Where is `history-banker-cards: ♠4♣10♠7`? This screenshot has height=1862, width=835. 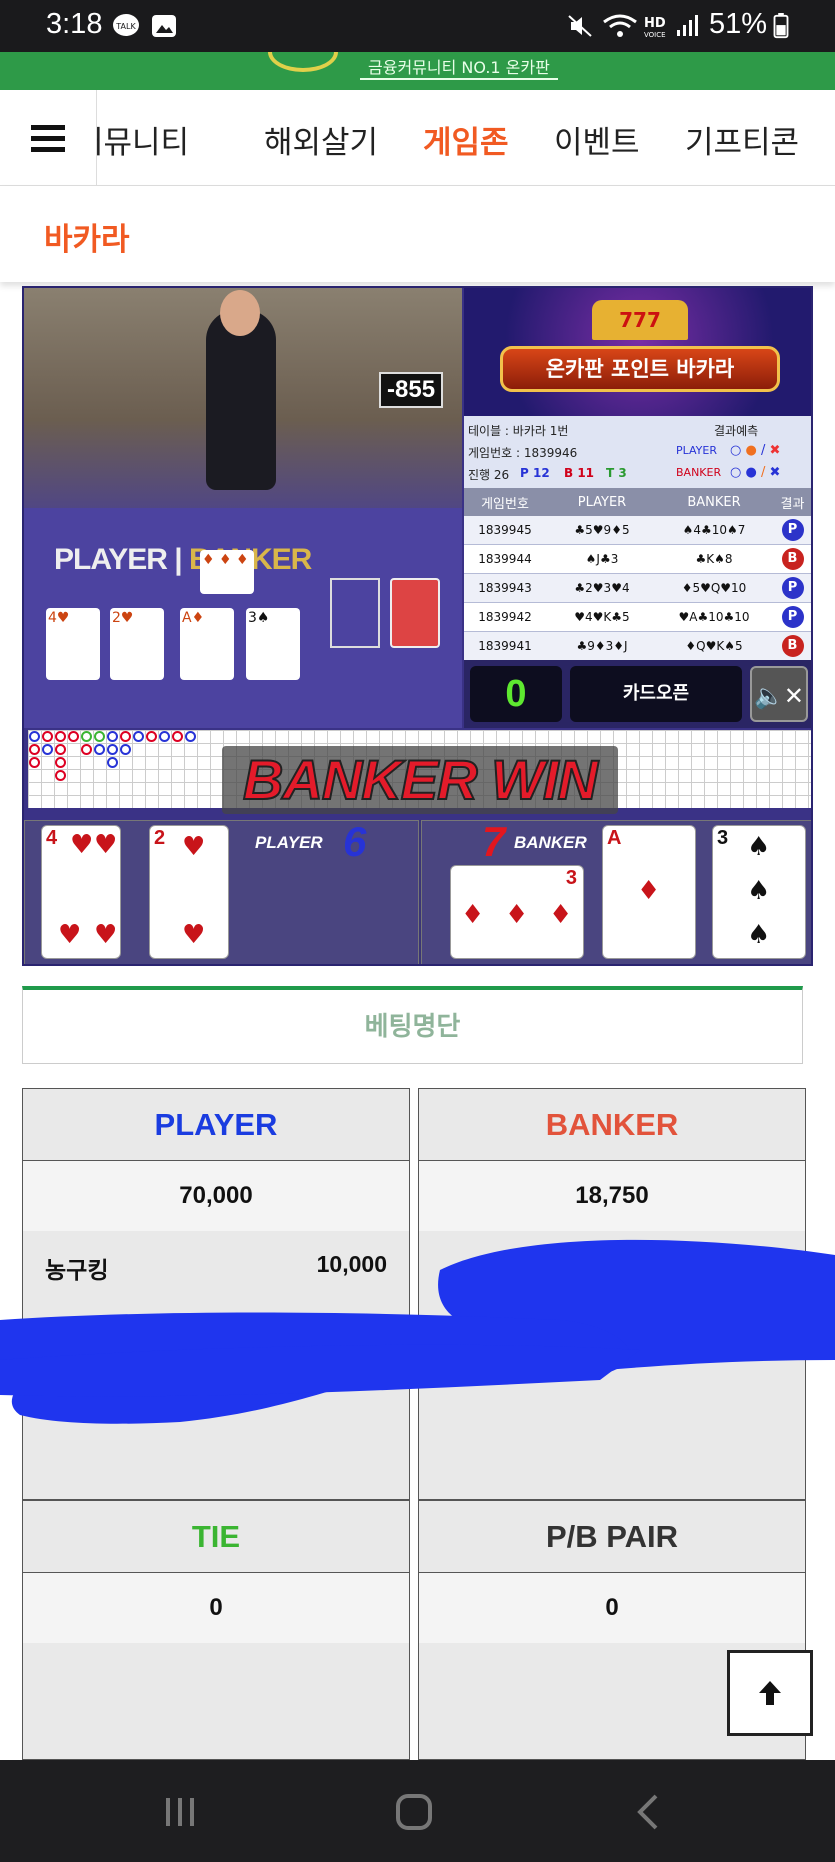
history-banker-cards: ♠4♣10♠7 is located at coordinates (714, 530).